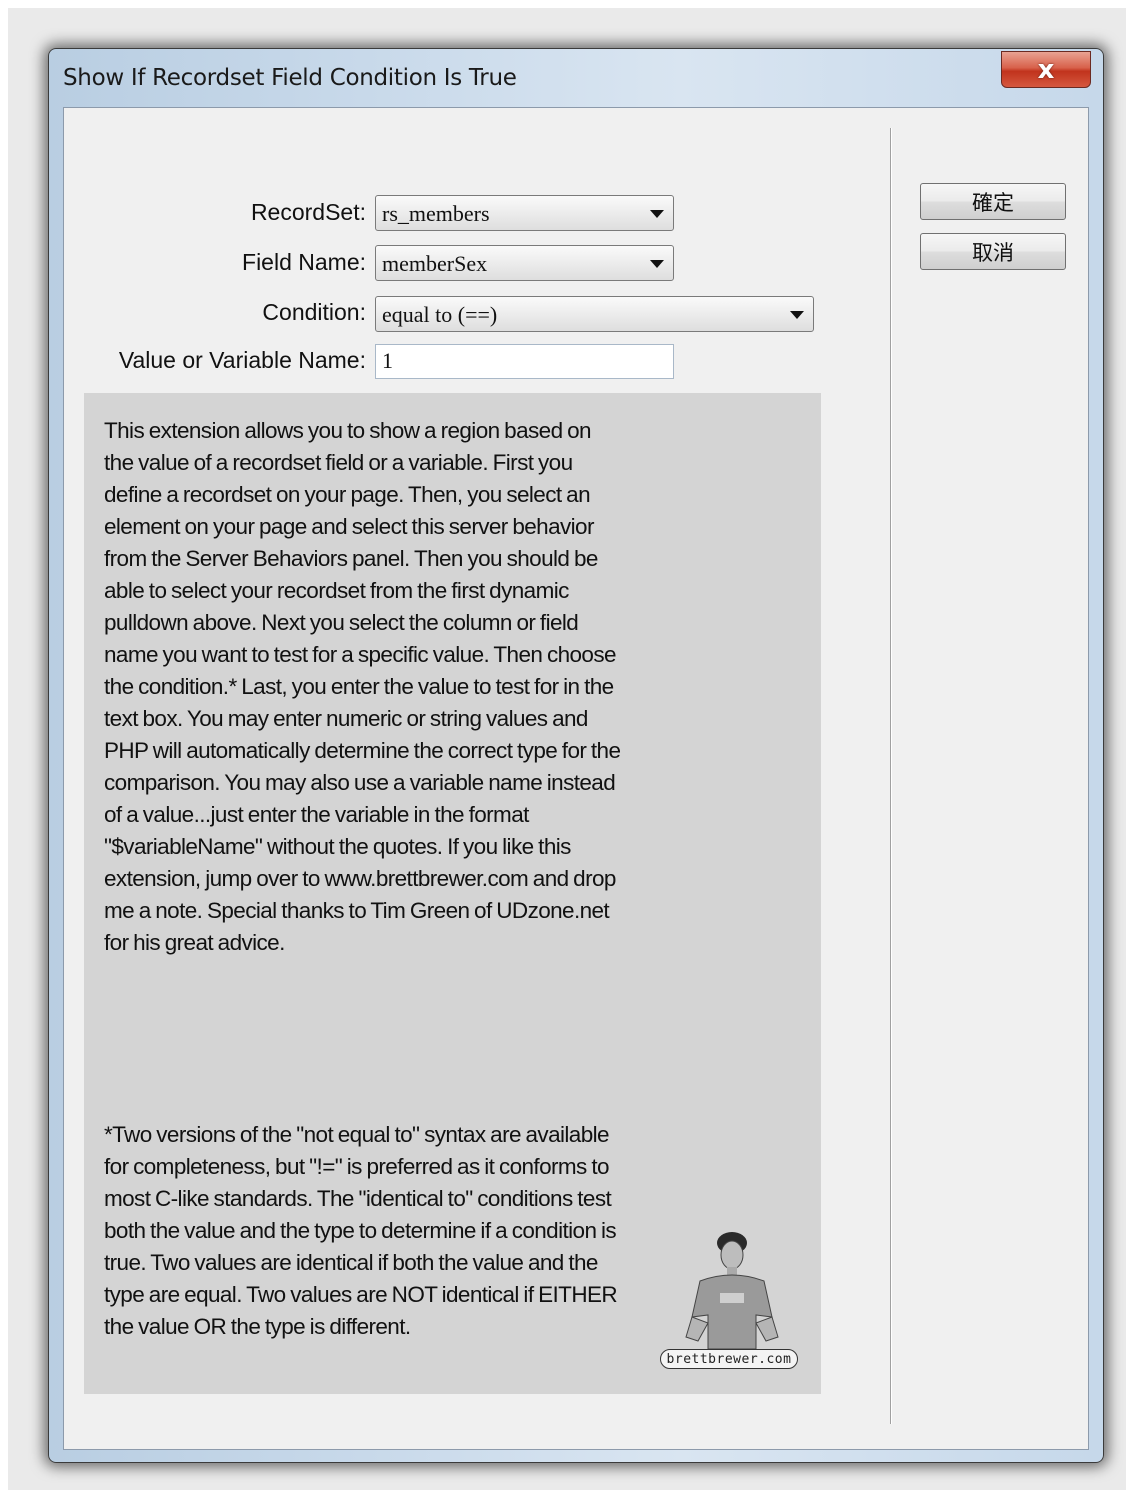  What do you see at coordinates (524, 263) in the screenshot?
I see `field-name-select: memberSex` at bounding box center [524, 263].